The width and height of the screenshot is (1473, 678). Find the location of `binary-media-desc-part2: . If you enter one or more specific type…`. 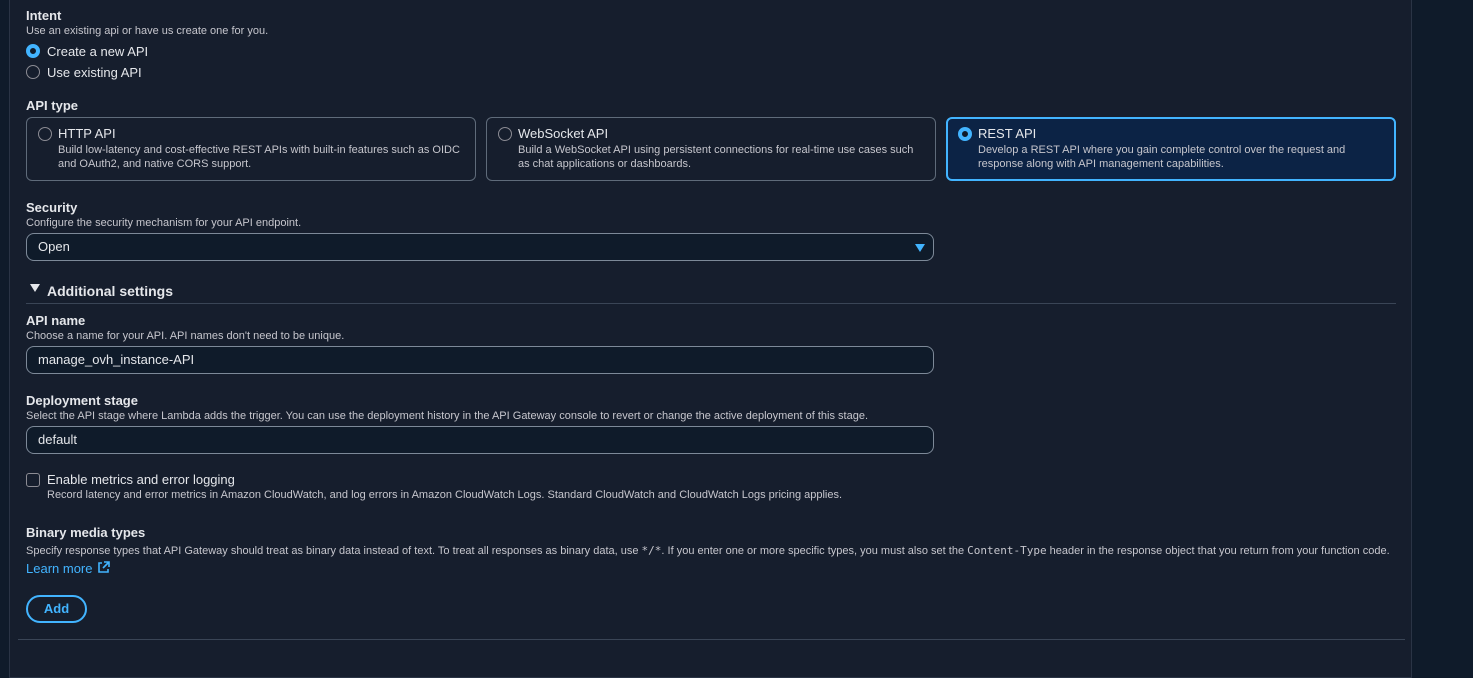

binary-media-desc-part2: . If you enter one or more specific type… is located at coordinates (814, 551).